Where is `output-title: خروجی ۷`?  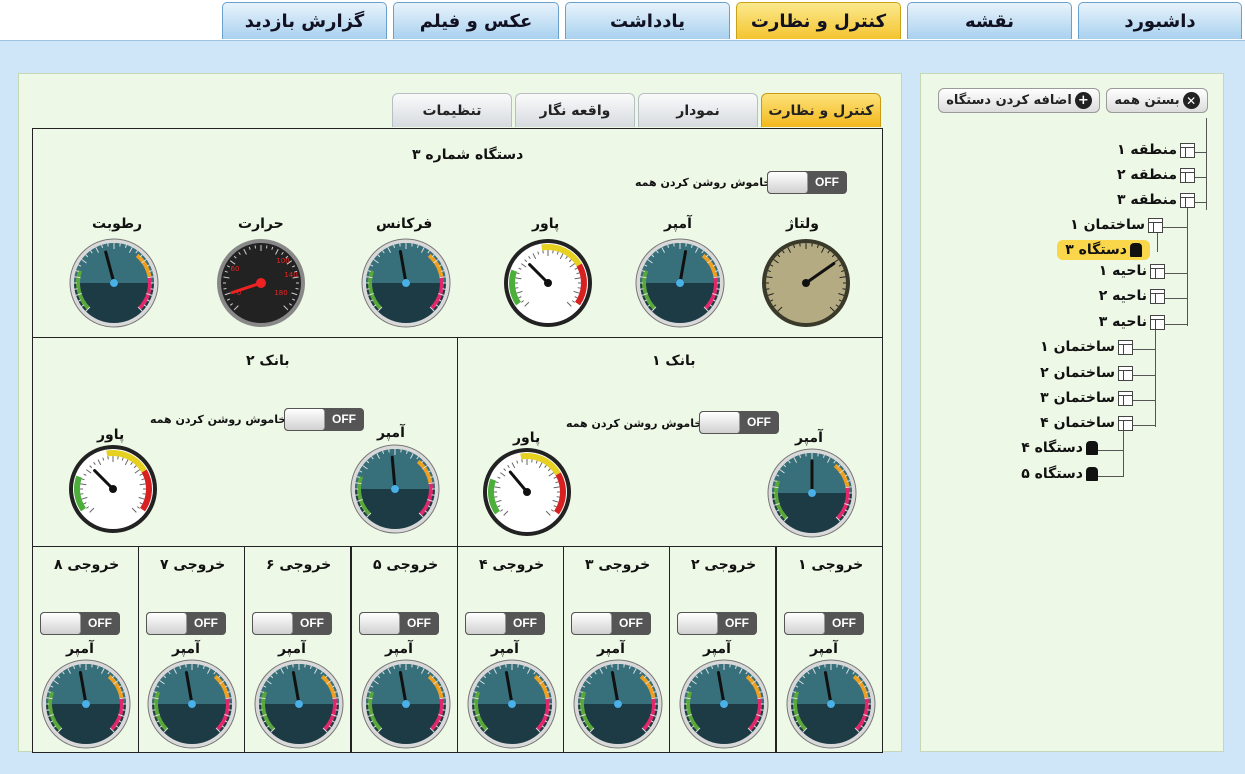
output-title: خروجی ۷ is located at coordinates (193, 565).